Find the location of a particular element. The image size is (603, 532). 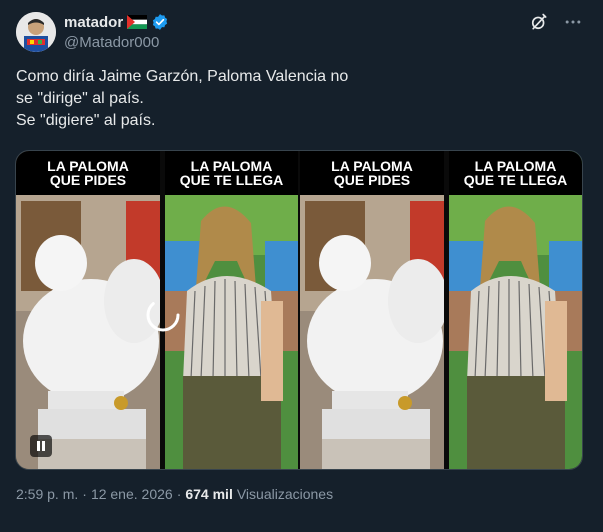

author-name: matador is located at coordinates (93, 22).